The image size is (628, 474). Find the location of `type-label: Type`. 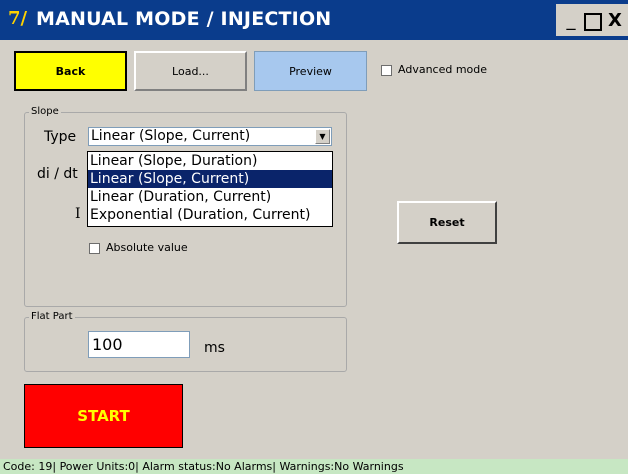

type-label: Type is located at coordinates (60, 137).